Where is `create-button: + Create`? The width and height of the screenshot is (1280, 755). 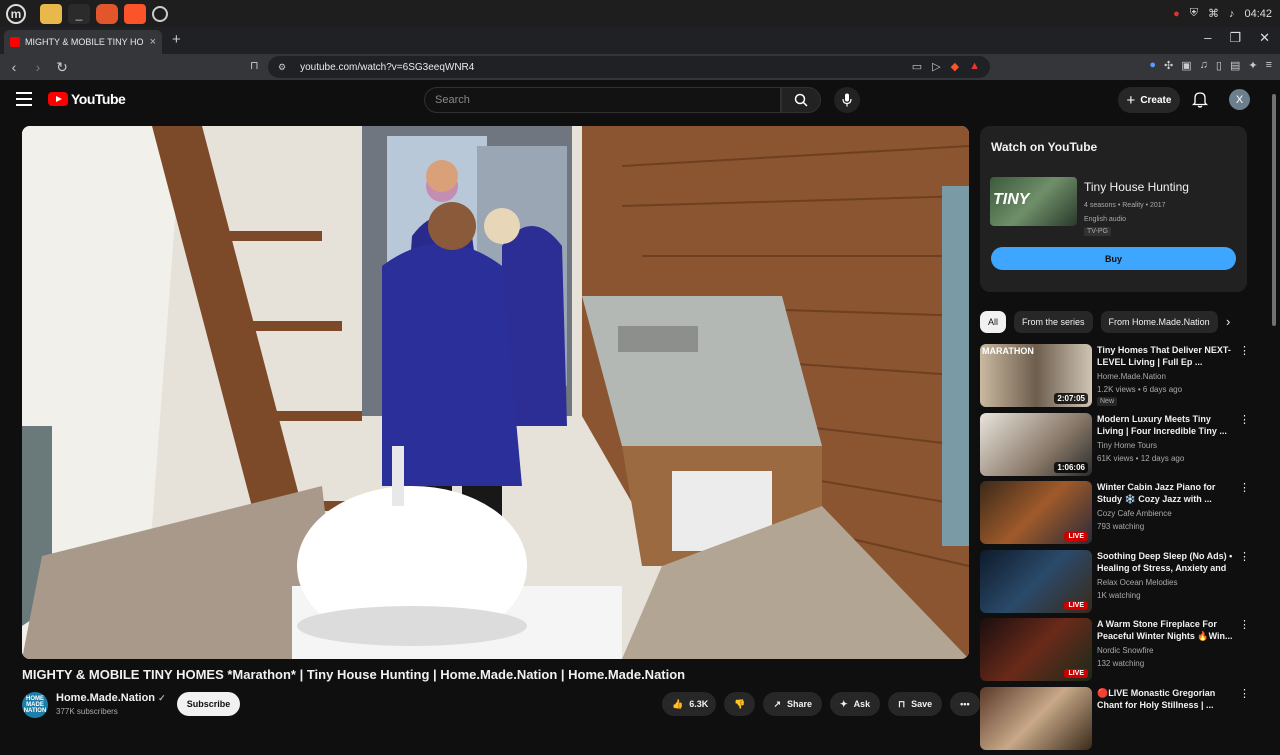
create-button: + Create is located at coordinates (1149, 100).